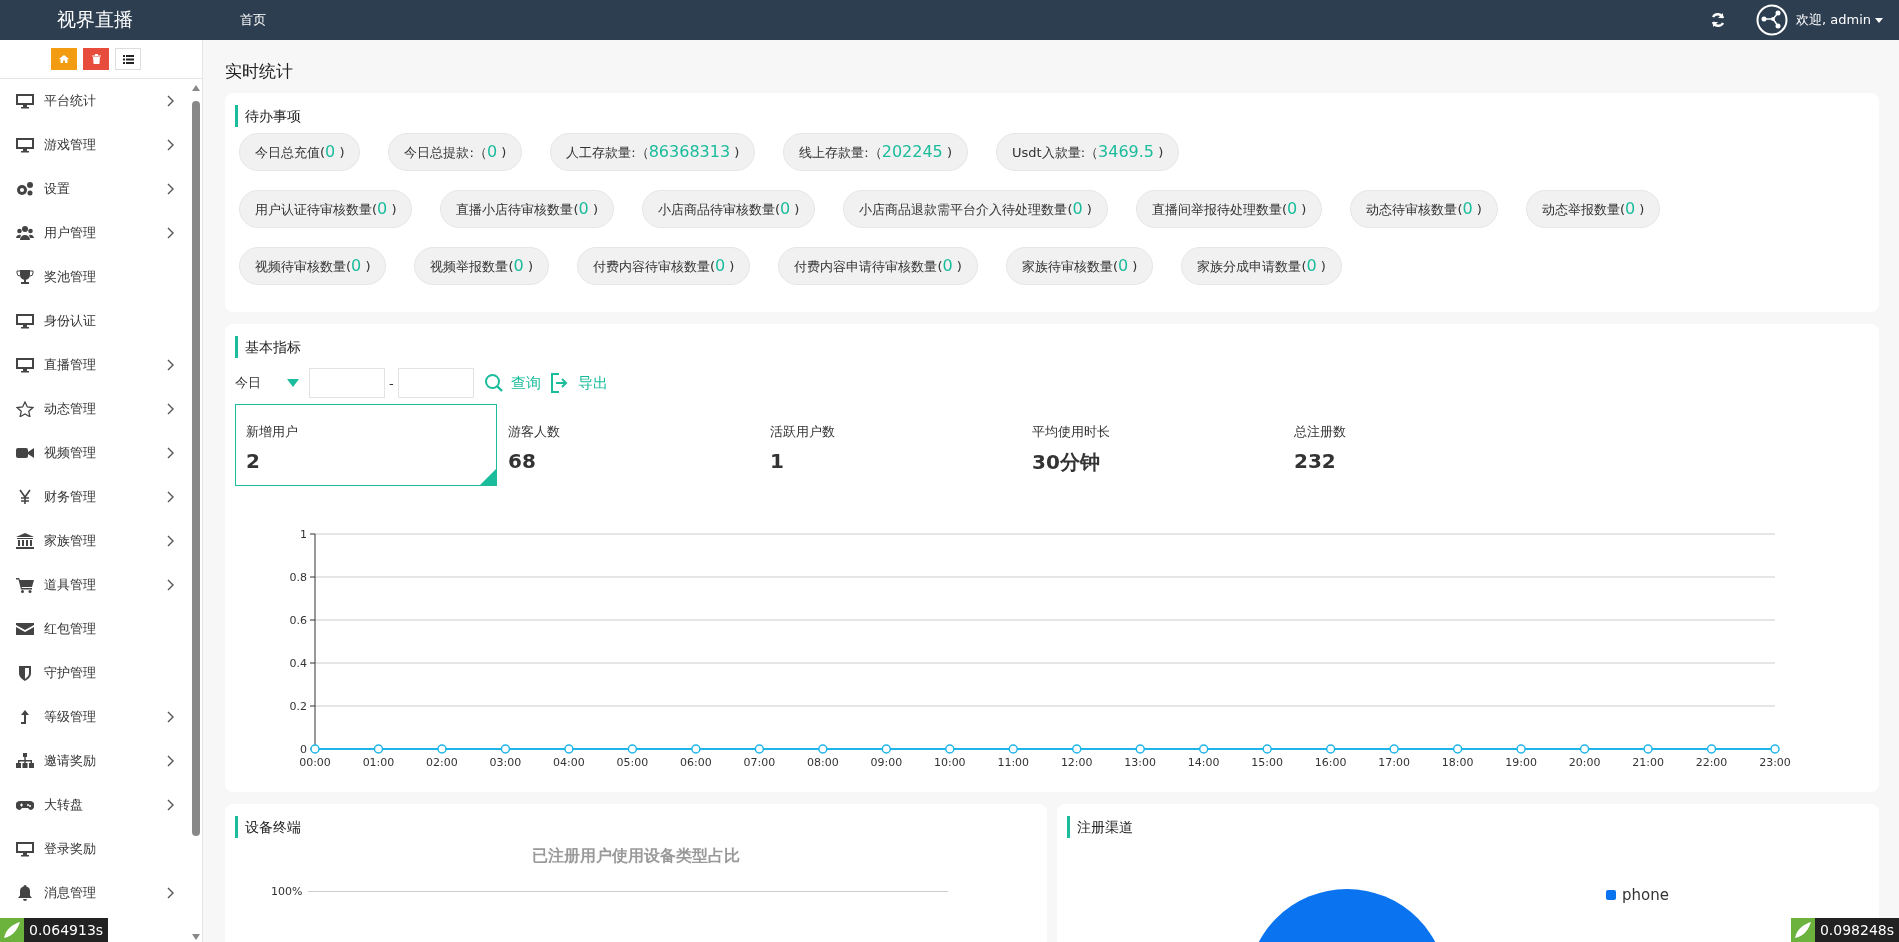 This screenshot has width=1899, height=942. What do you see at coordinates (95, 849) in the screenshot?
I see `sidebar-item: 登录奖励` at bounding box center [95, 849].